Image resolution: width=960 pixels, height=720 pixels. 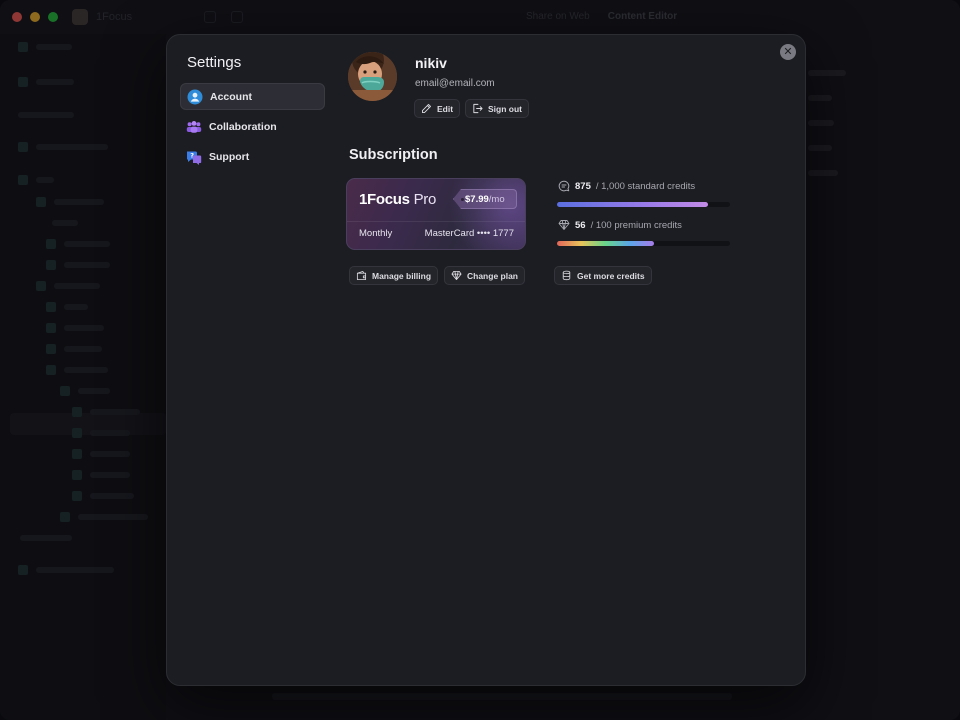 What do you see at coordinates (633, 204) in the screenshot?
I see `standard-credits-fill` at bounding box center [633, 204].